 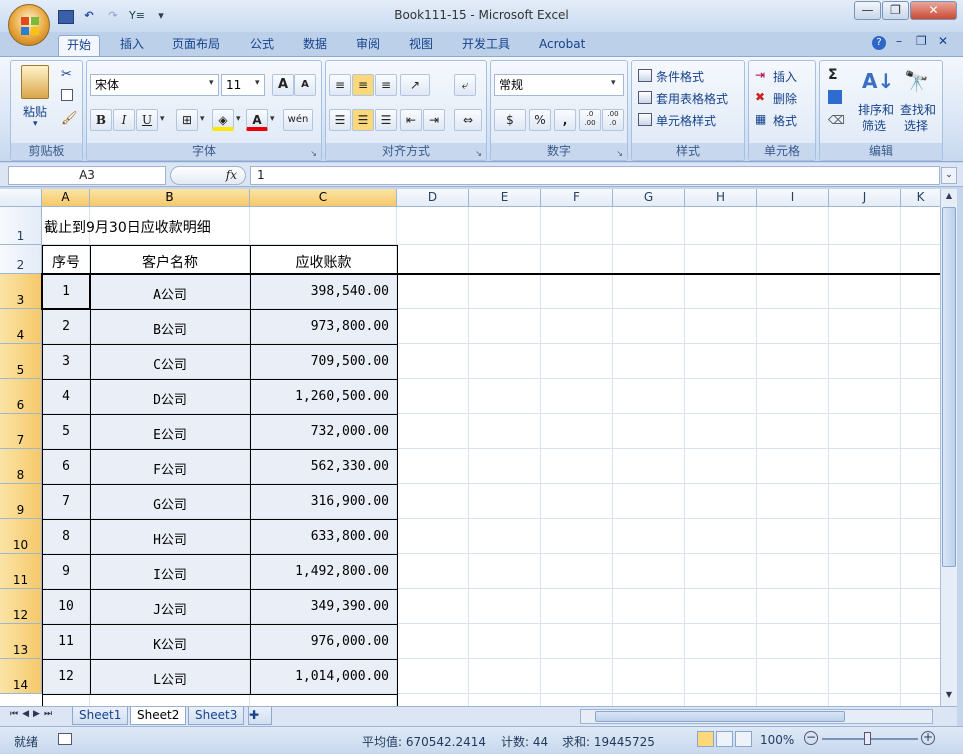 I want to click on delete-cells-button: 删除, so click(x=785, y=98).